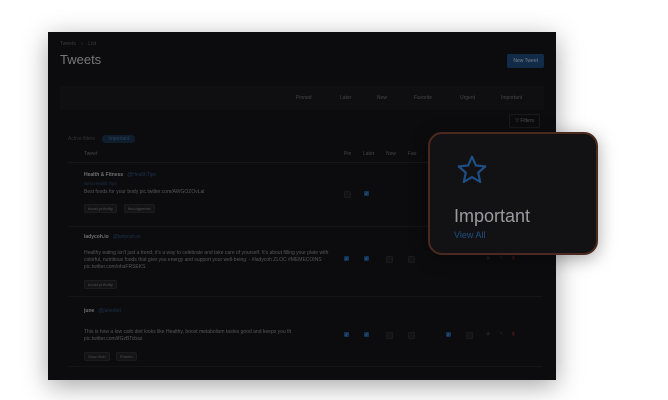 The image size is (668, 400). Describe the element at coordinates (525, 61) in the screenshot. I see `new-tweet-button: New Tweet` at that location.